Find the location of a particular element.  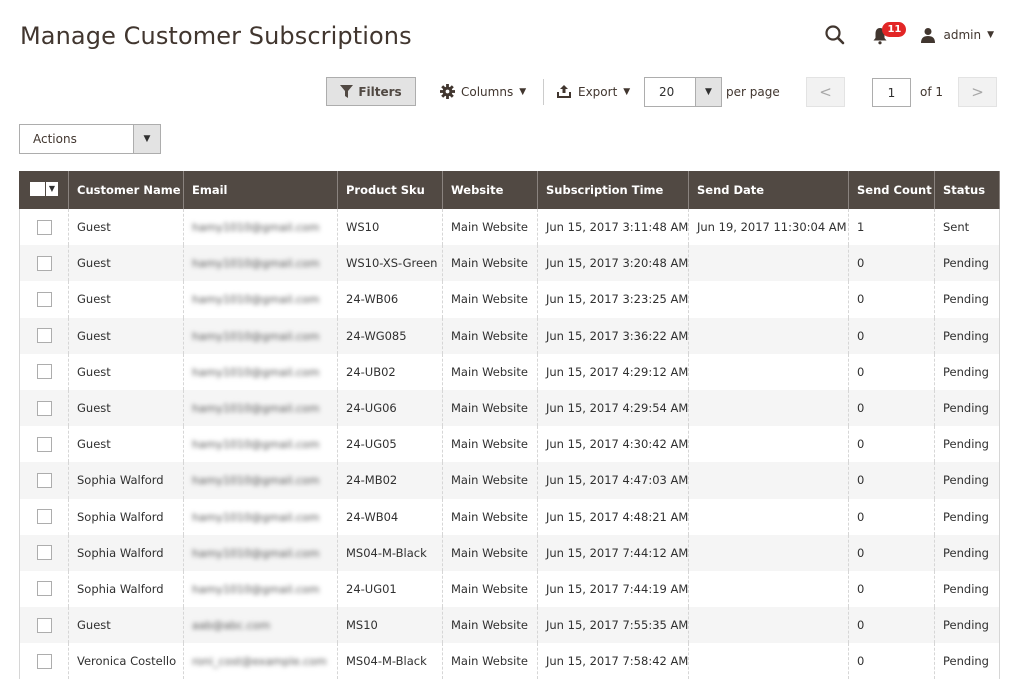

chevron-left-icon: < is located at coordinates (825, 92).